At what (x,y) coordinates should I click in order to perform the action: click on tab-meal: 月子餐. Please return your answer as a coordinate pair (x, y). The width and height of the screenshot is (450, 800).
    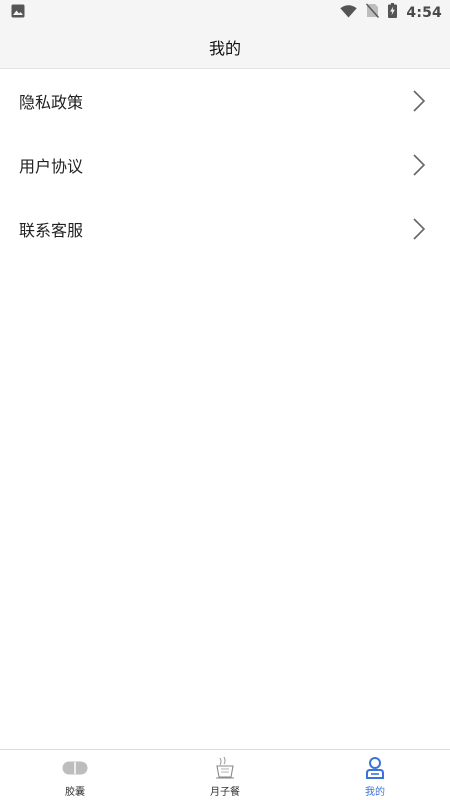
    Looking at the image, I should click on (225, 775).